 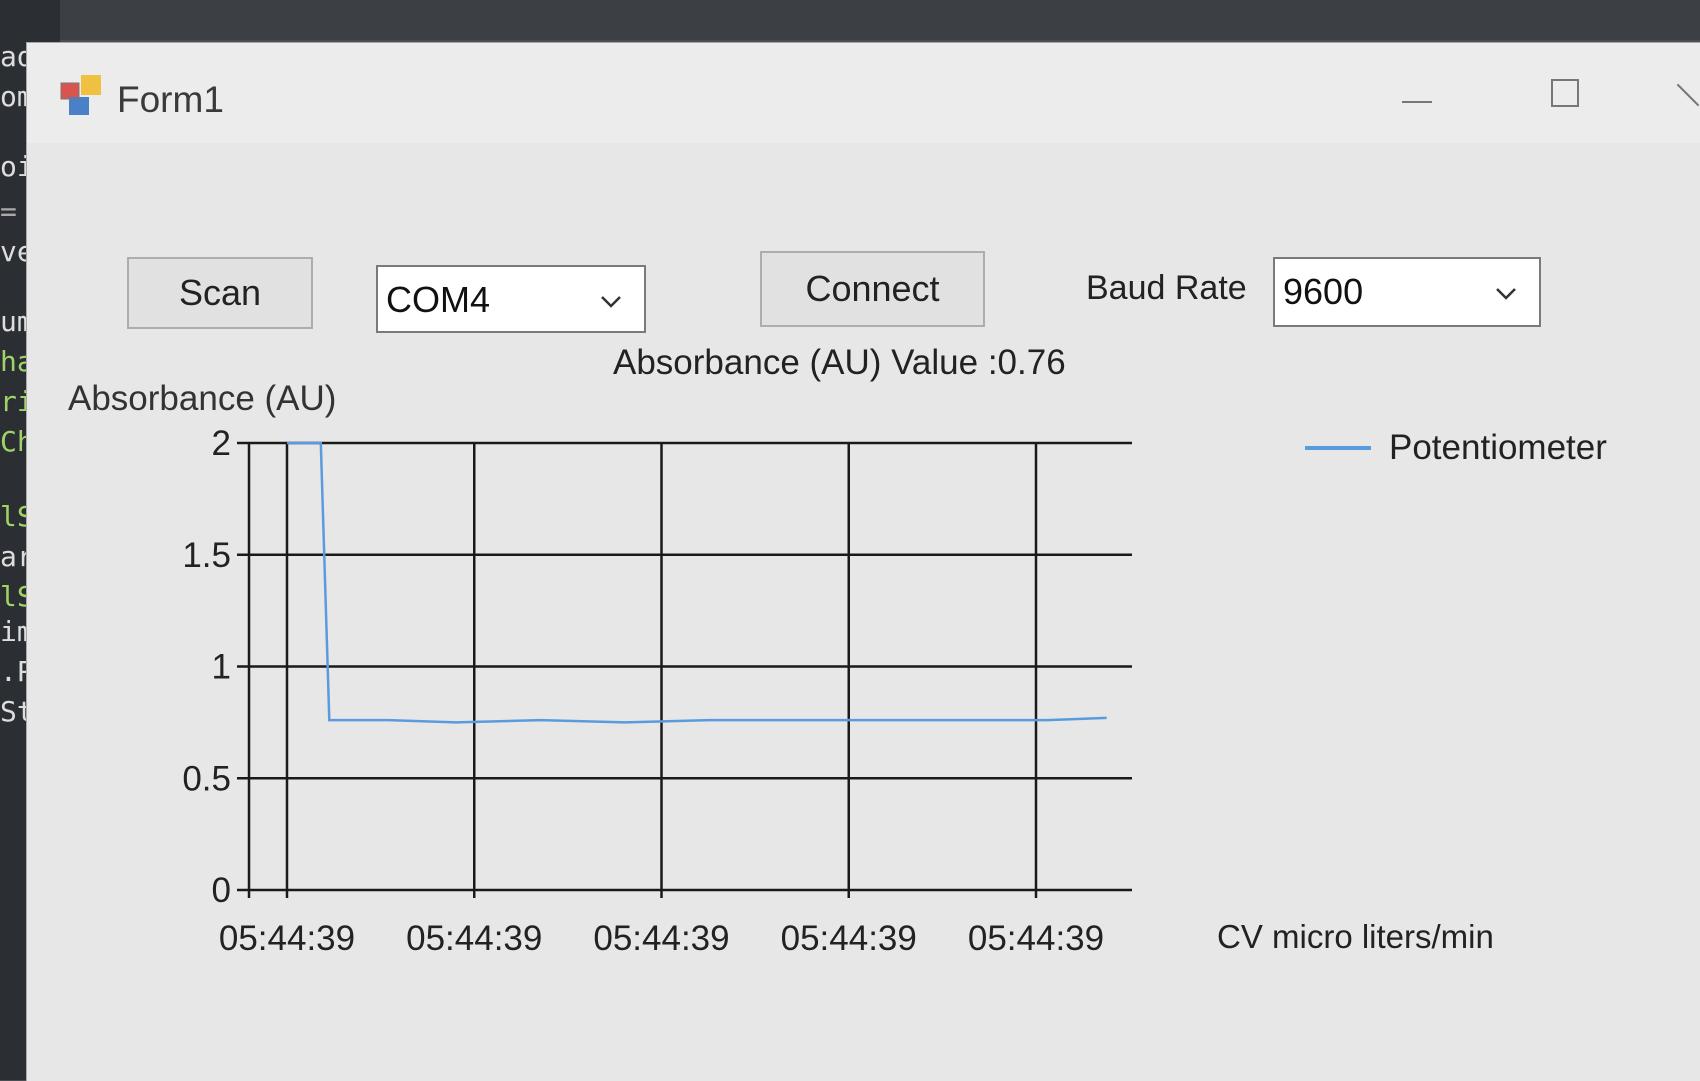 I want to click on y-tick-label: 0, so click(x=221, y=890).